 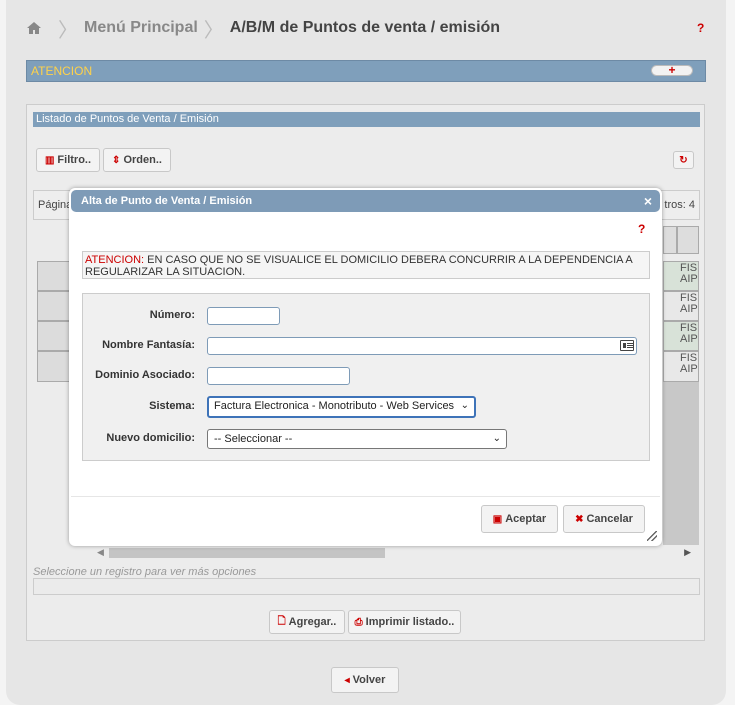 I want to click on nombre-fantasia-label: Nombre Fantasía:, so click(x=148, y=345).